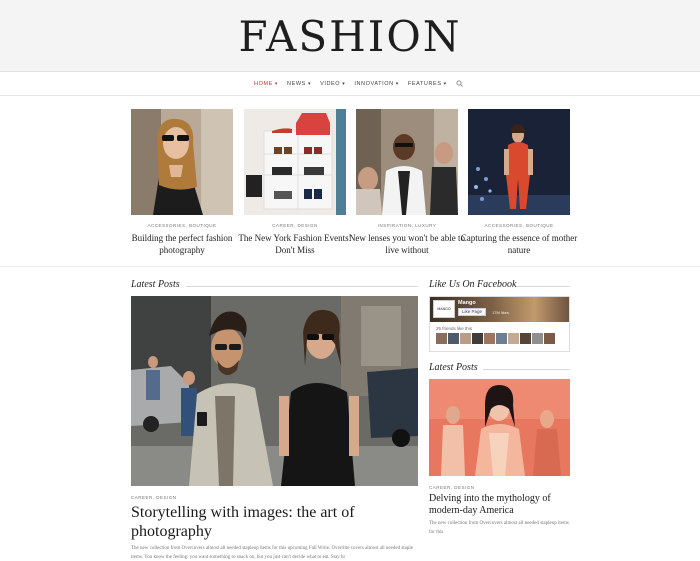 The image size is (700, 561). Describe the element at coordinates (295, 244) in the screenshot. I see `featured-title-2: The New York Fashion Events! Don't Miss` at that location.